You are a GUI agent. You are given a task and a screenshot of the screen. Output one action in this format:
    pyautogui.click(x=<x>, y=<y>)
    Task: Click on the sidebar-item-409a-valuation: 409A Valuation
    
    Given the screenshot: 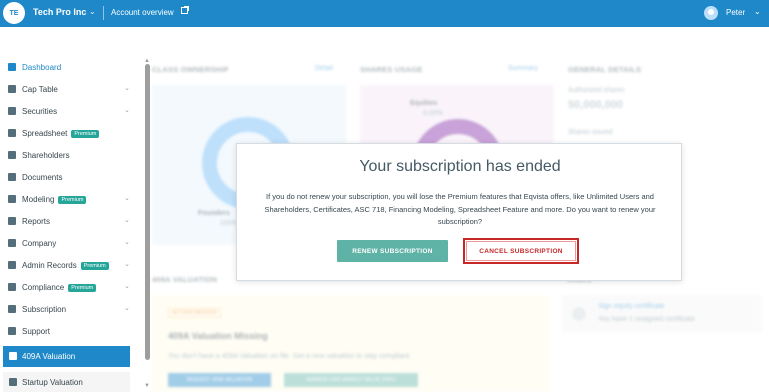 What is the action you would take?
    pyautogui.click(x=66, y=356)
    